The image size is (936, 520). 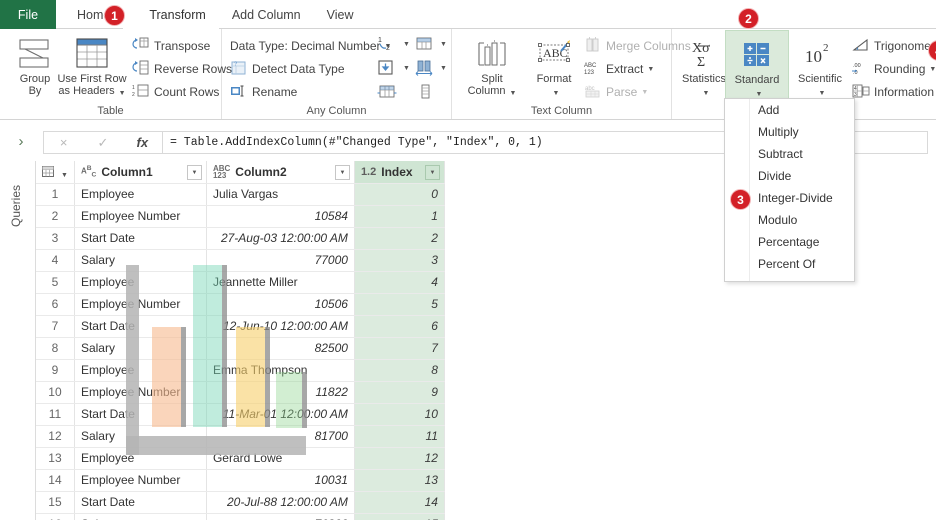 I want to click on menu-item-modulo: Modulo, so click(x=789, y=220).